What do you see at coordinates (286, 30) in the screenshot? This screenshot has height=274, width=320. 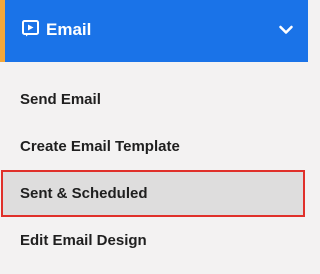 I see `chevron-down-icon` at bounding box center [286, 30].